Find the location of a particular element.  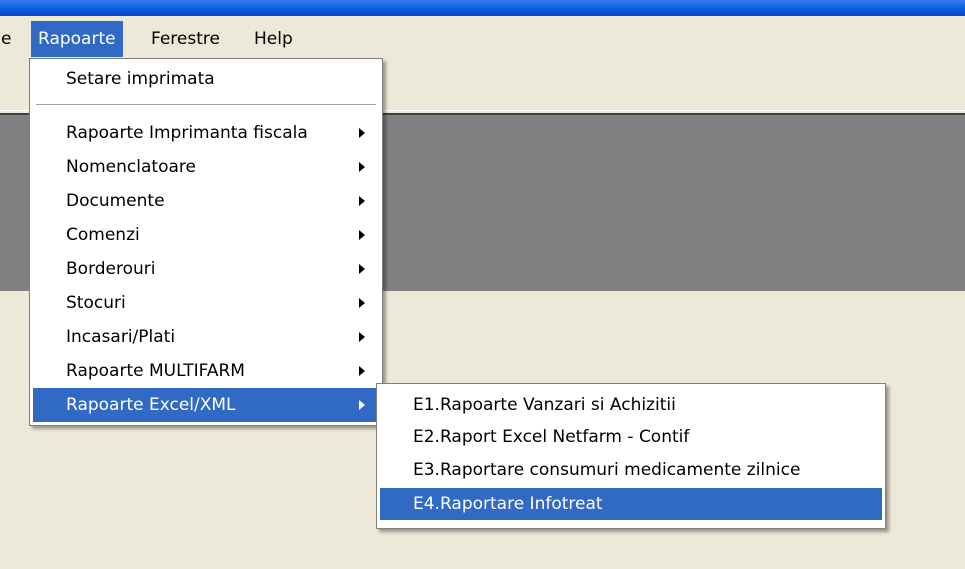

menu-item-documente: Documente is located at coordinates (206, 201).